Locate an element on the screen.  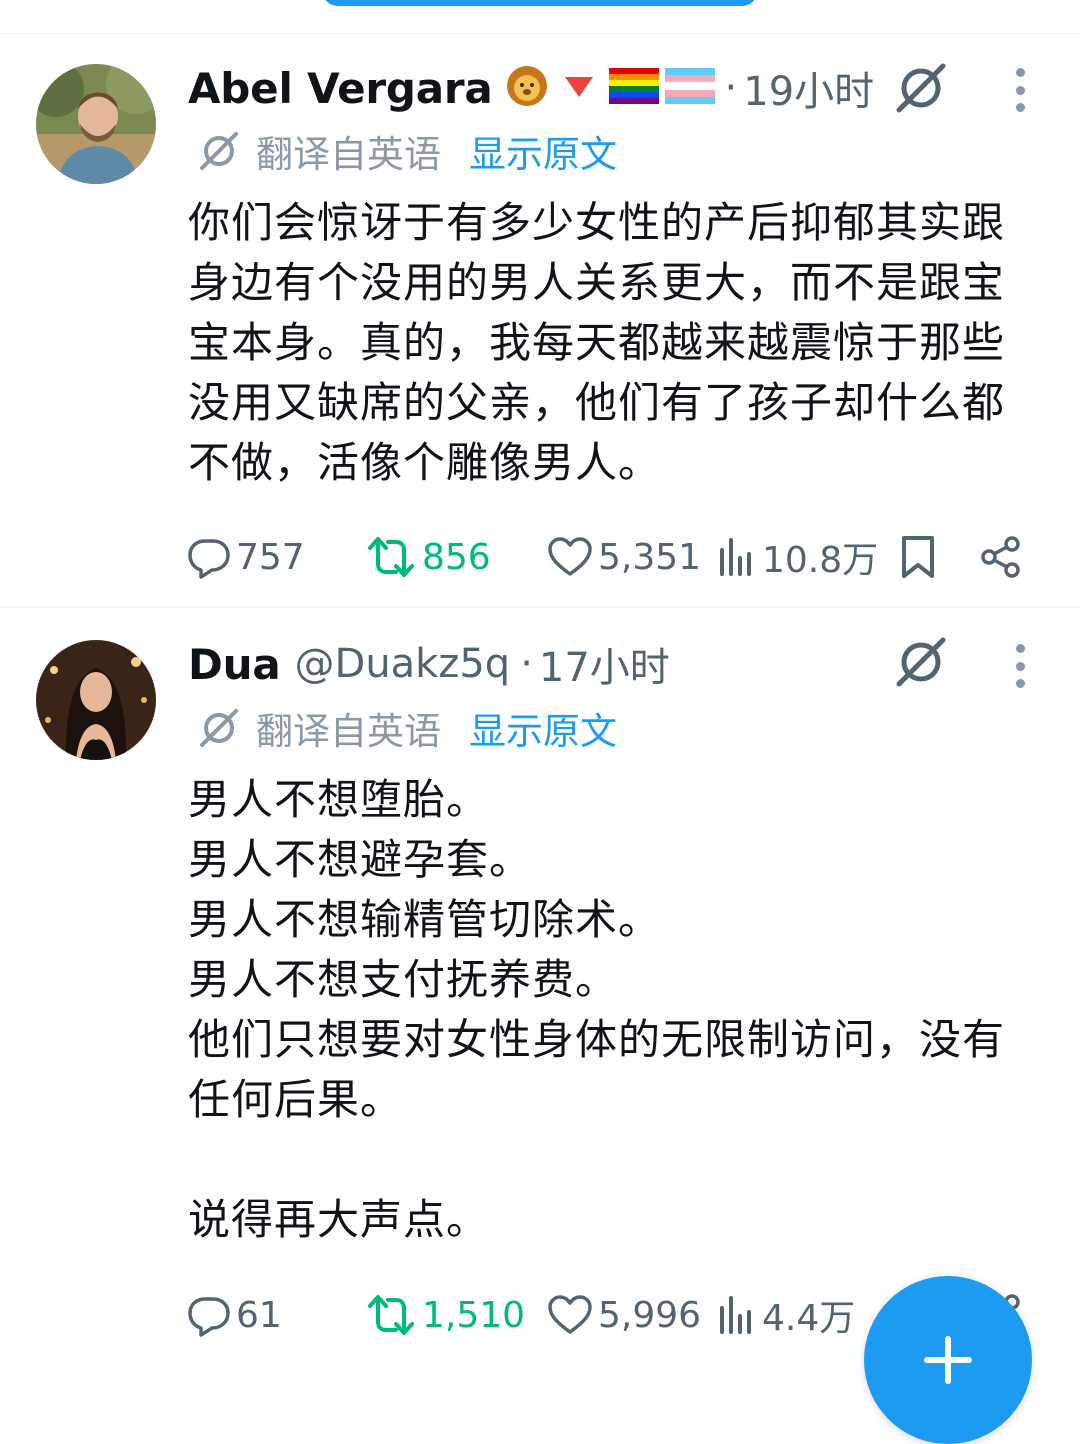
bookmark-button is located at coordinates (920, 557).